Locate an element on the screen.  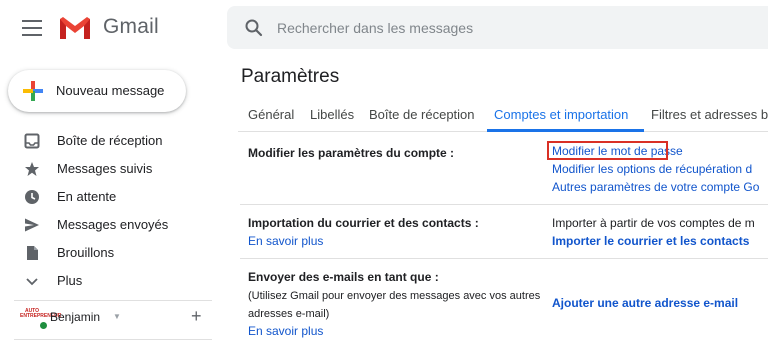
recovery-options-link: Modifier les options de récupération d is located at coordinates (652, 169).